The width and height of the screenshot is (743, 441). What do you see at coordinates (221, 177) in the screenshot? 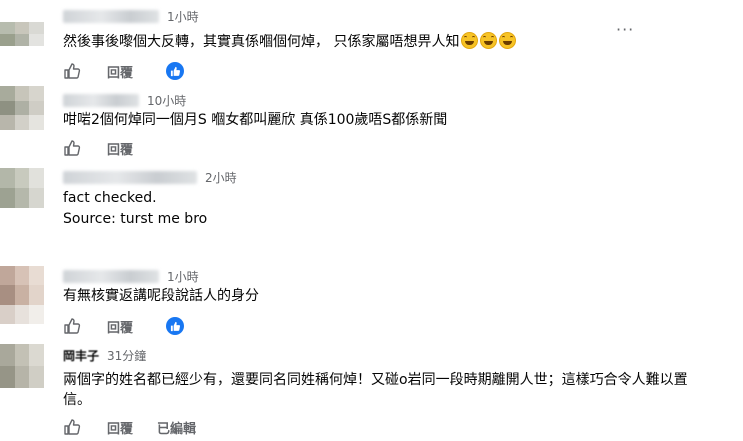
I see `timestamp: 2小時` at bounding box center [221, 177].